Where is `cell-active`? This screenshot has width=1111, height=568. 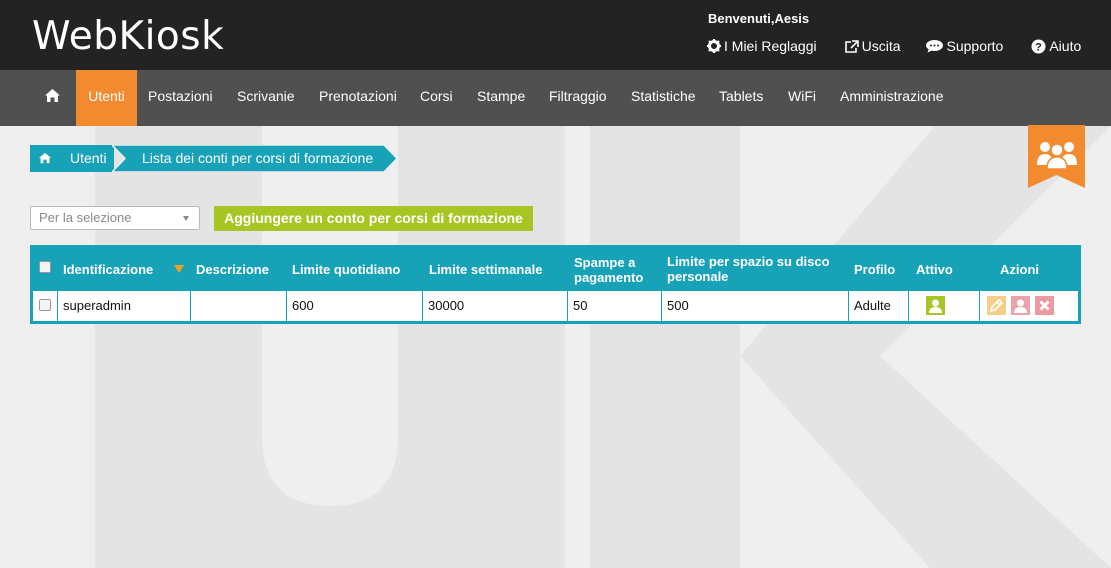
cell-active is located at coordinates (944, 306).